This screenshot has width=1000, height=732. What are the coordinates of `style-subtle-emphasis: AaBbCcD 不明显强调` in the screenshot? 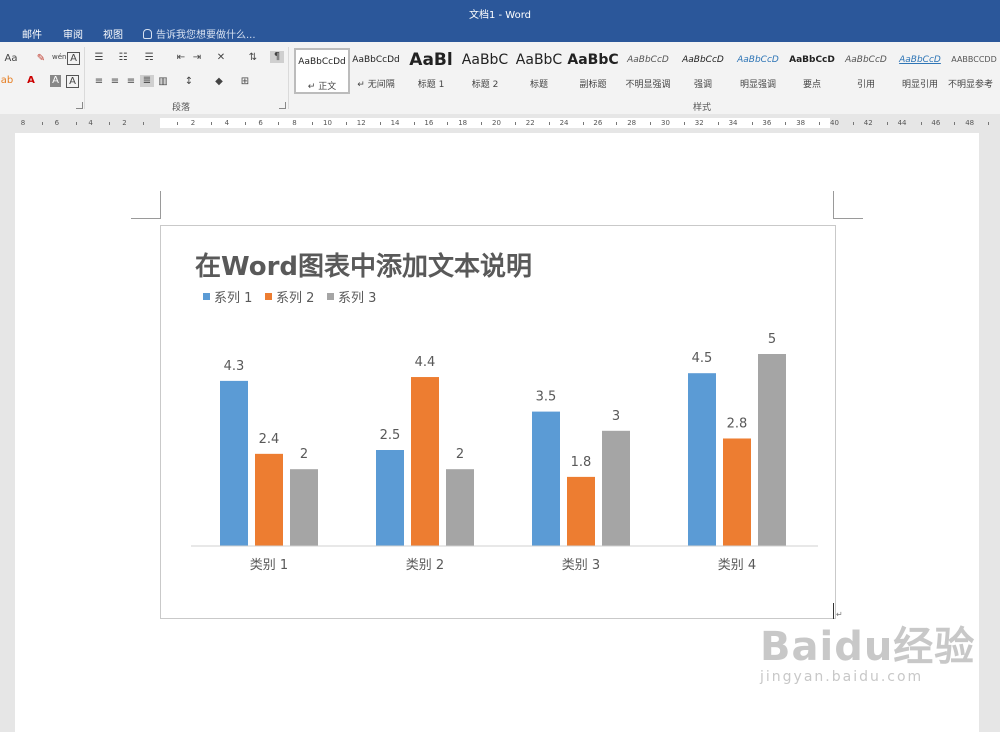 It's located at (648, 69).